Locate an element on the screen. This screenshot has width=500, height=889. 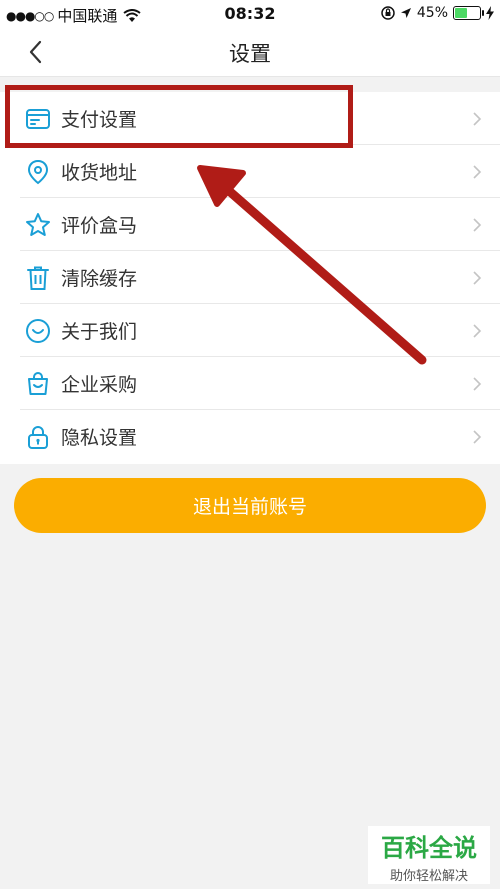
shopping-bag-icon is located at coordinates (38, 383).